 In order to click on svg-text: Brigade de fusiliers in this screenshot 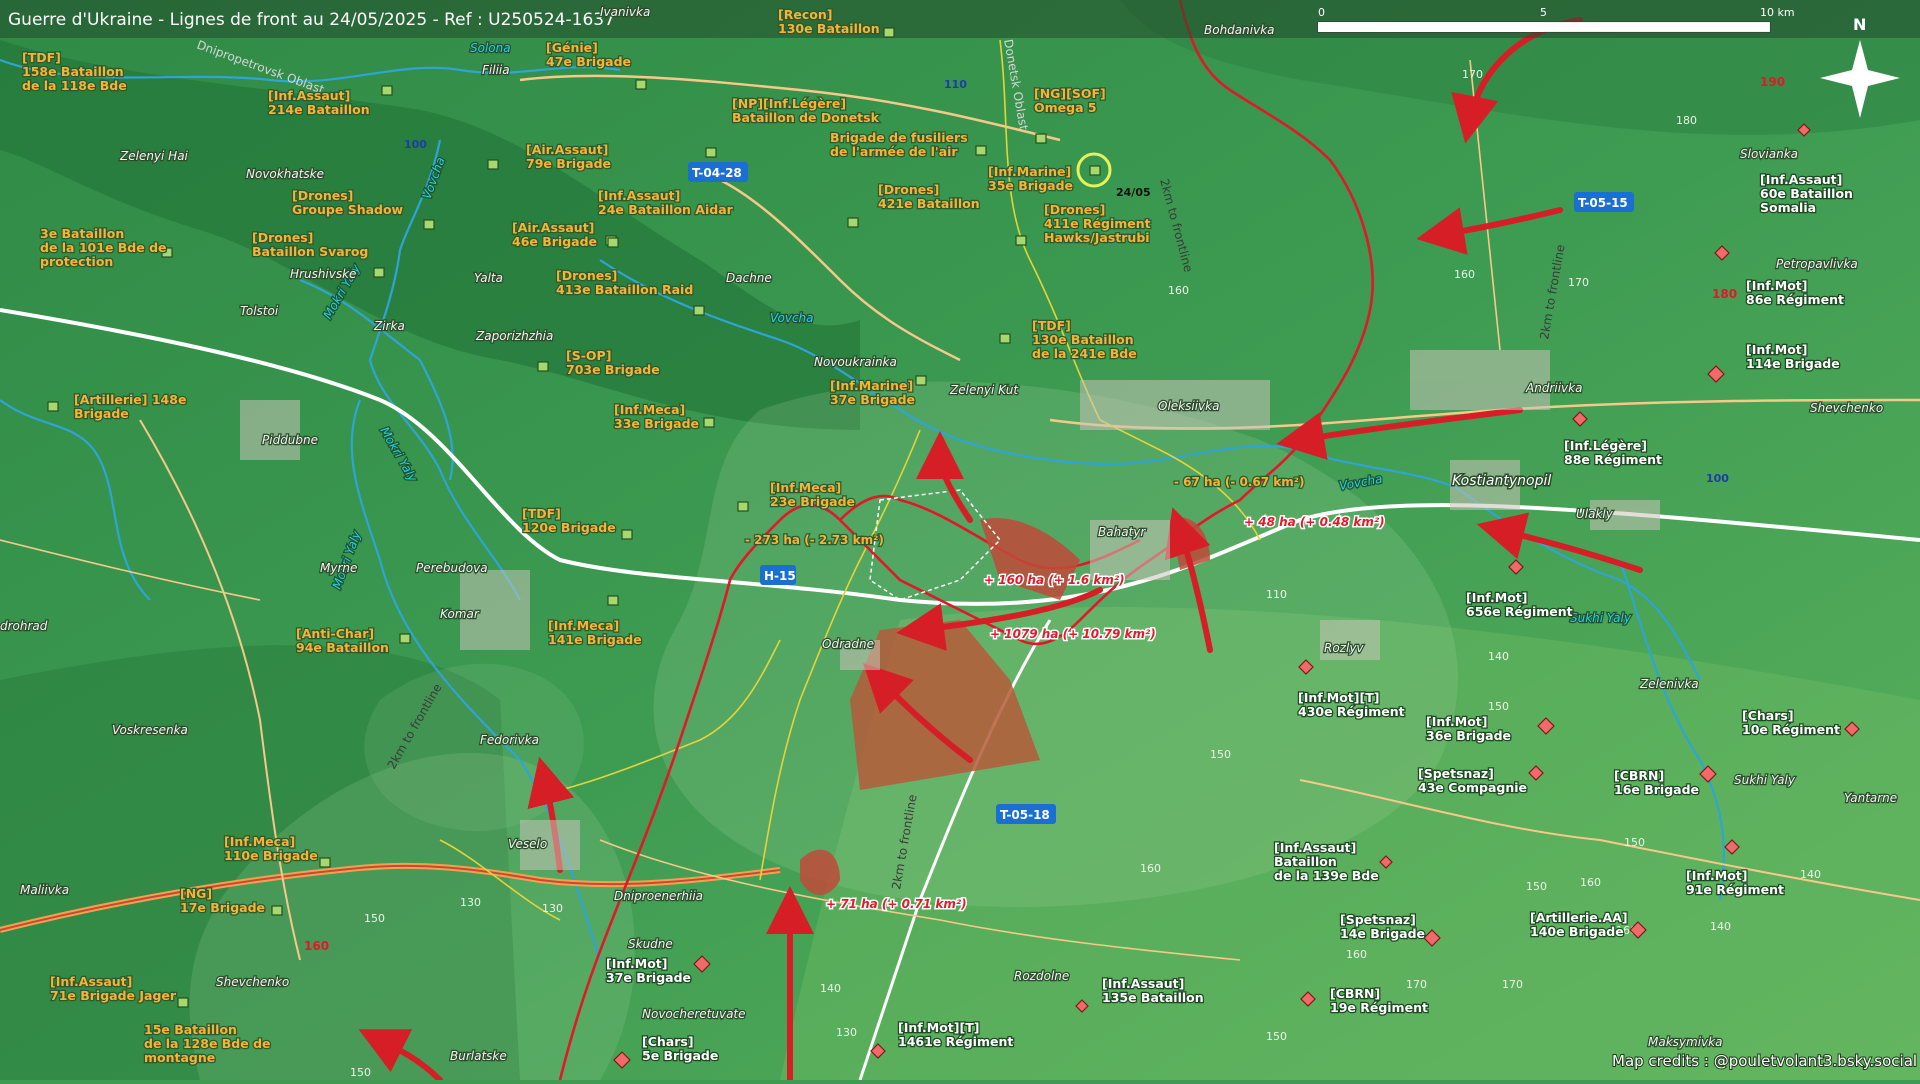, I will do `click(899, 137)`.